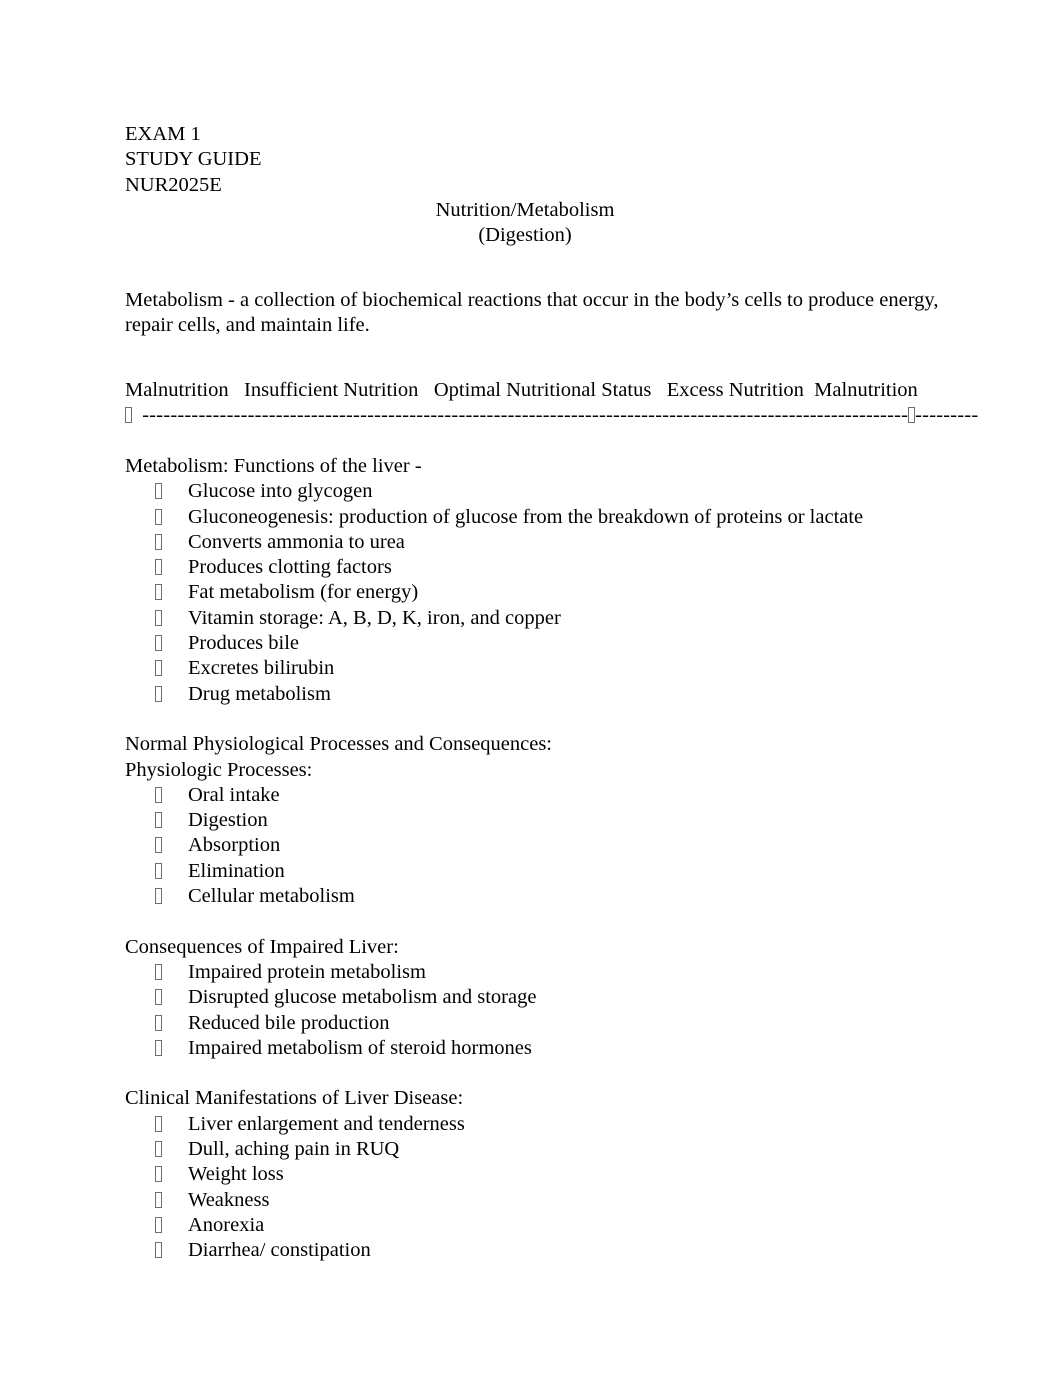 The width and height of the screenshot is (1062, 1377). I want to click on spacer-after-physiologic-processes, so click(542, 921).